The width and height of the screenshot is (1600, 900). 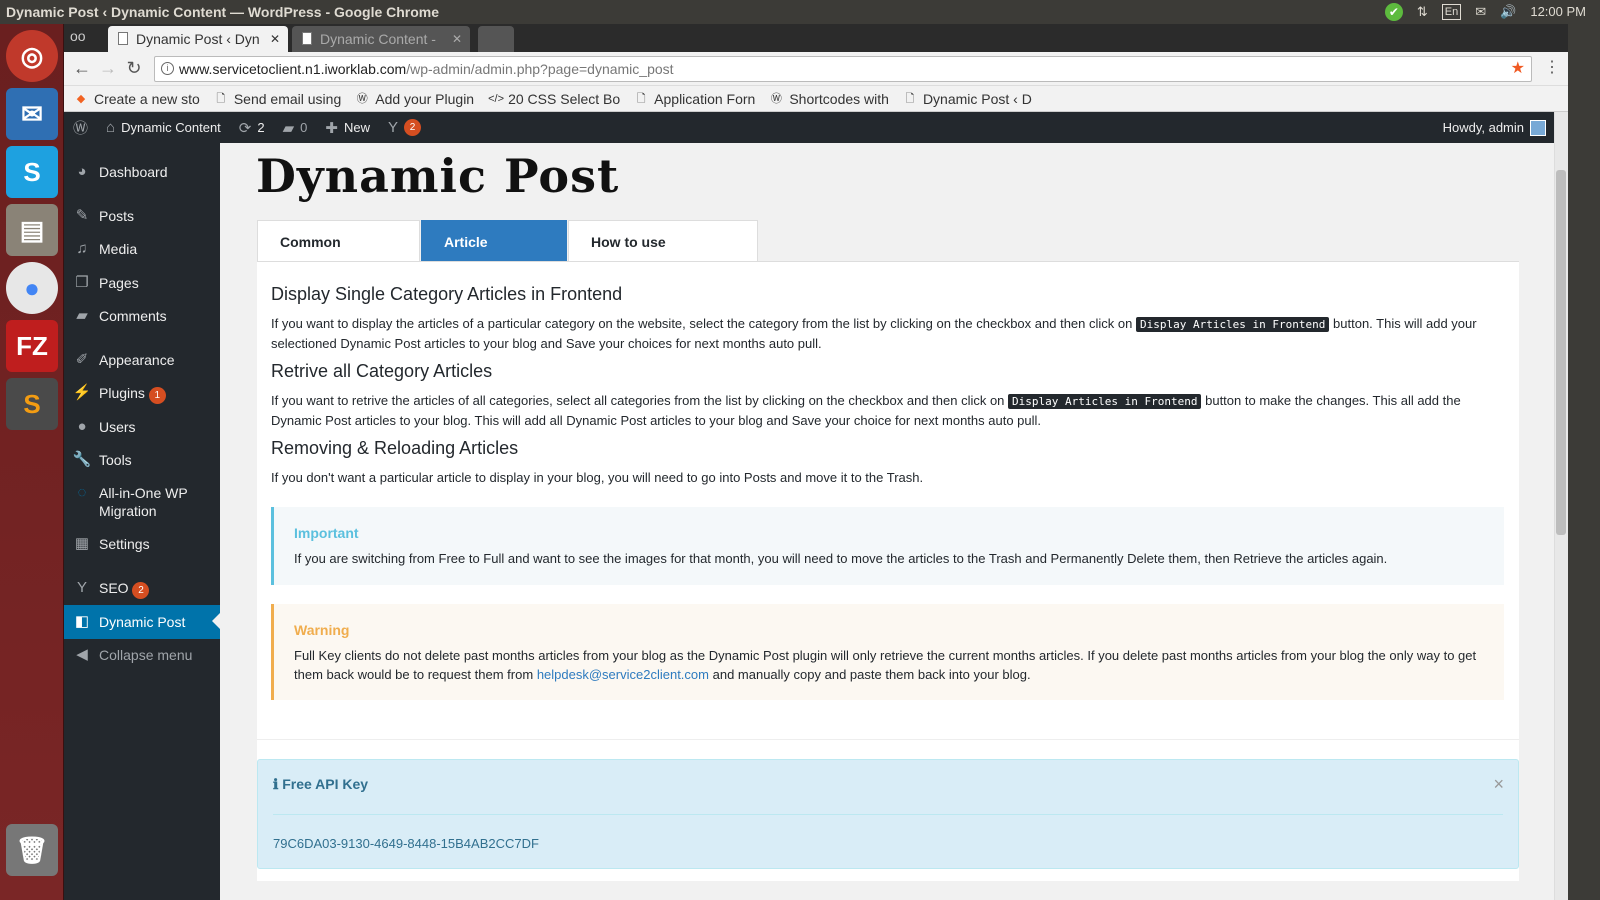 I want to click on wordpress-icon: Ⓦ, so click(x=362, y=98).